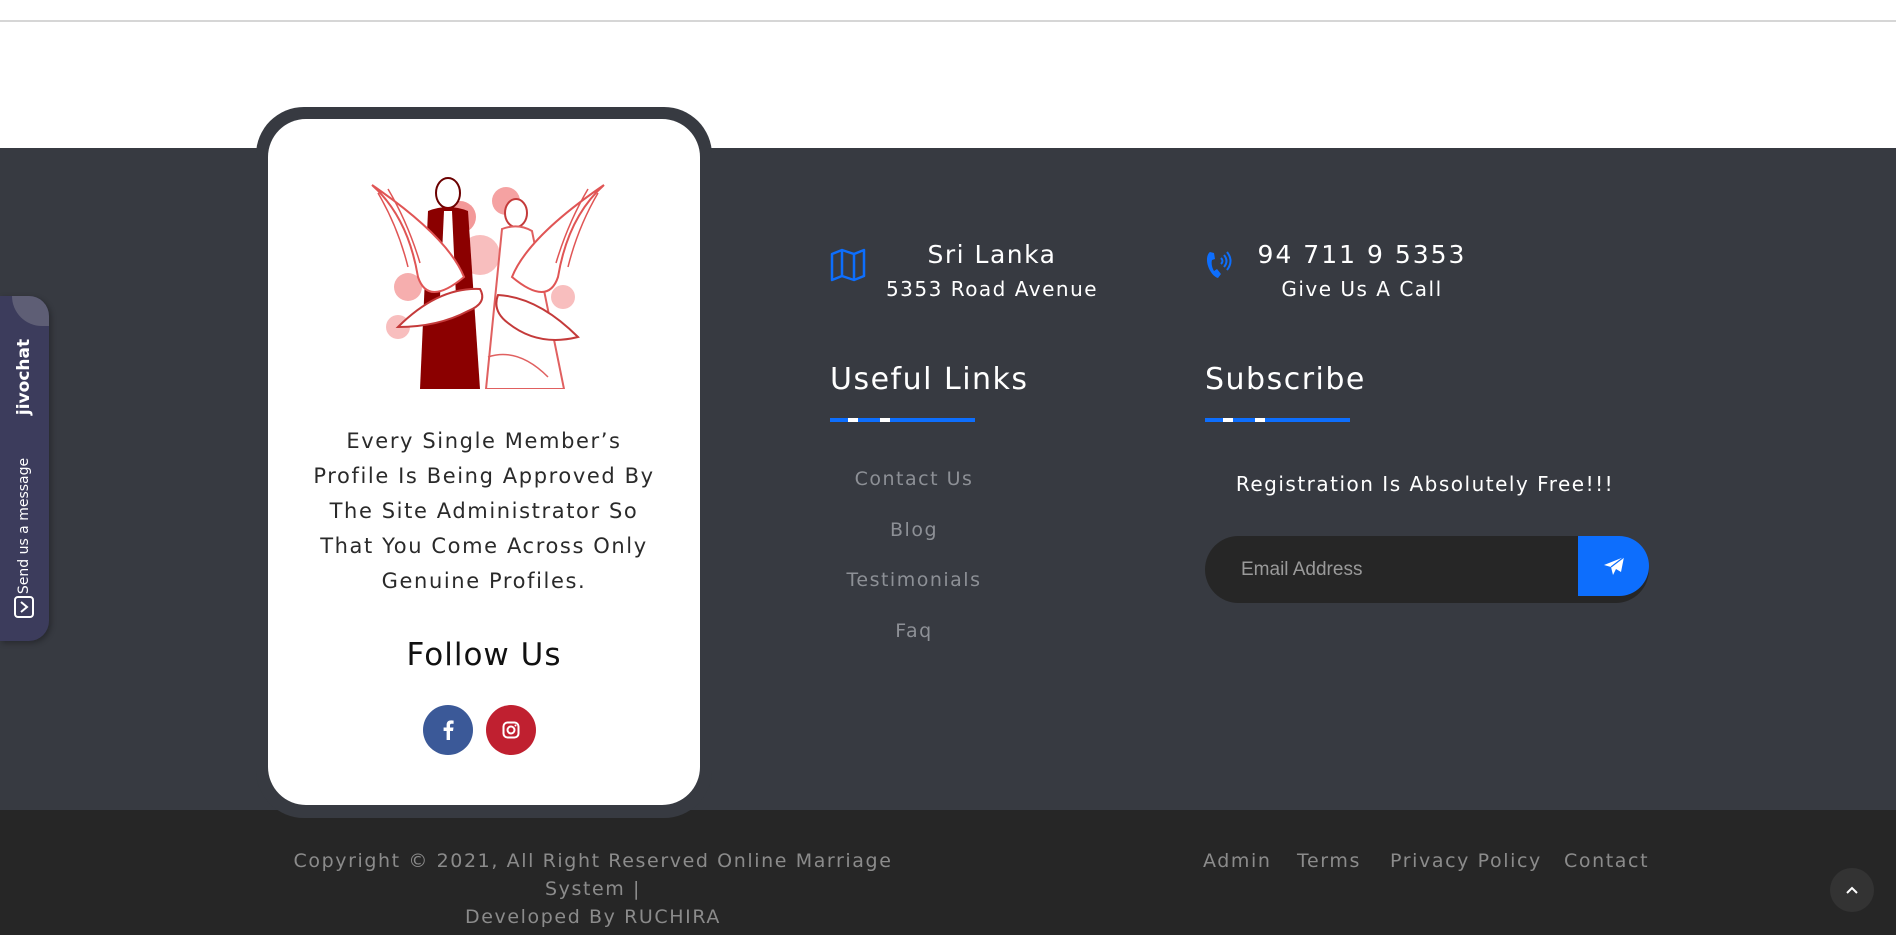 The image size is (1896, 935). What do you see at coordinates (1401, 569) in the screenshot?
I see `email-input` at bounding box center [1401, 569].